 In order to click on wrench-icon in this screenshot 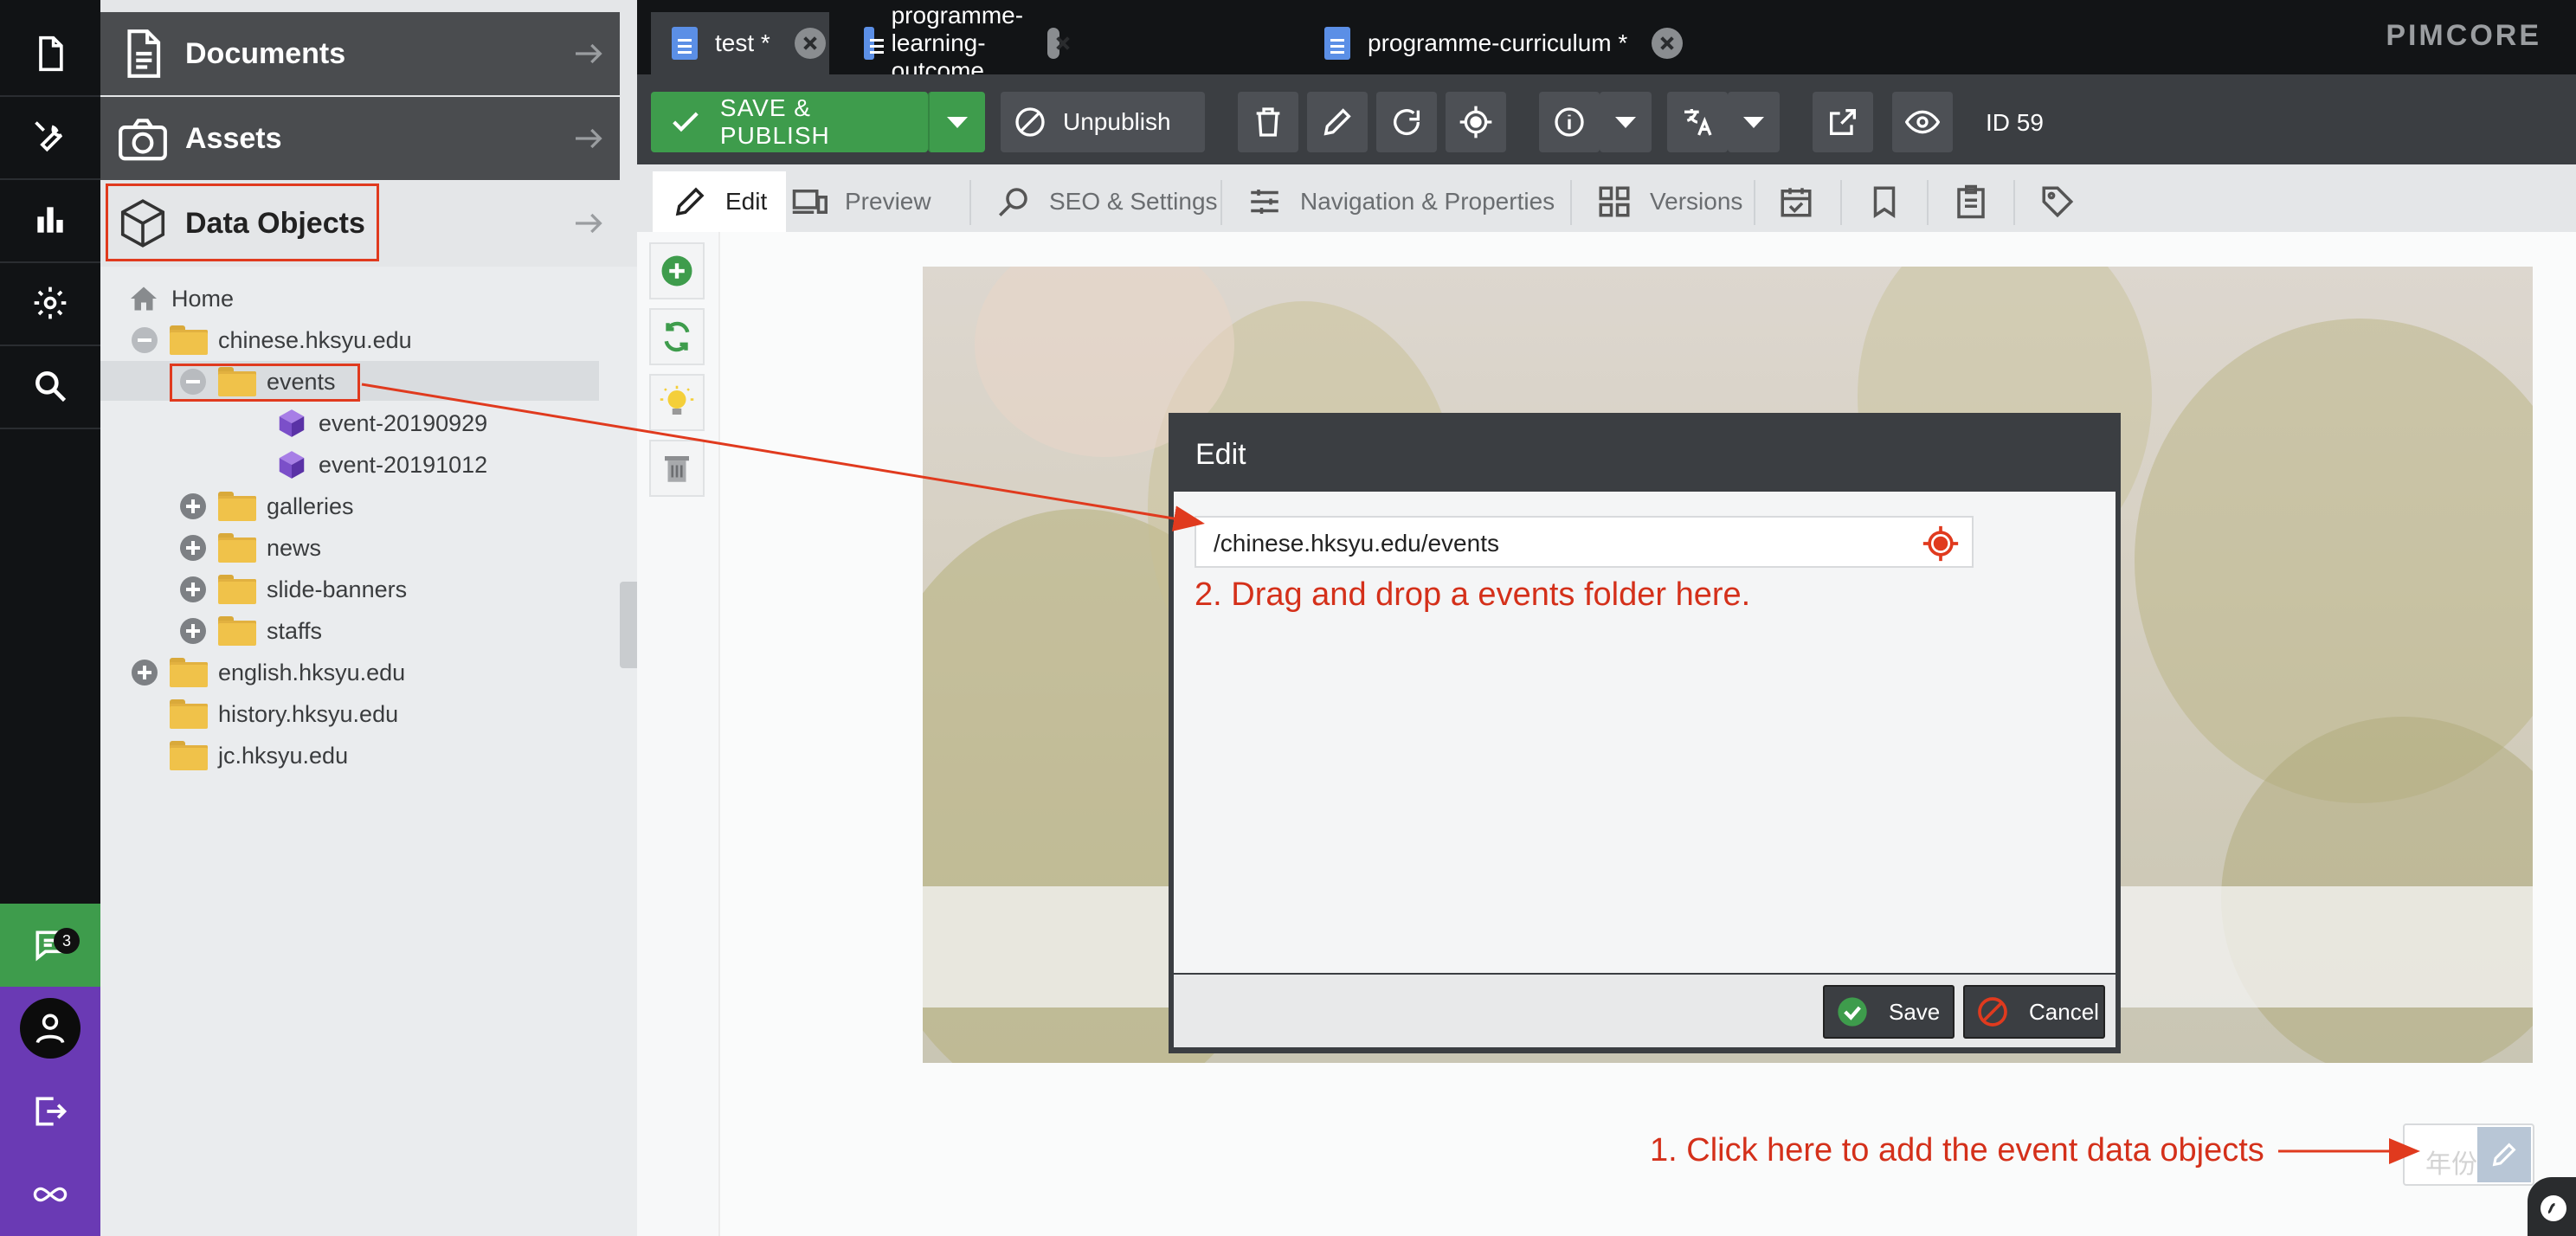, I will do `click(49, 136)`.